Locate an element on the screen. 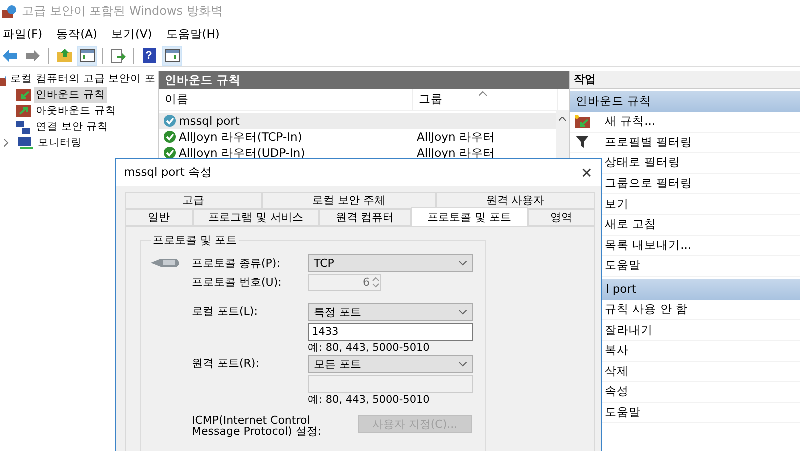  monitor-icon is located at coordinates (25, 143).